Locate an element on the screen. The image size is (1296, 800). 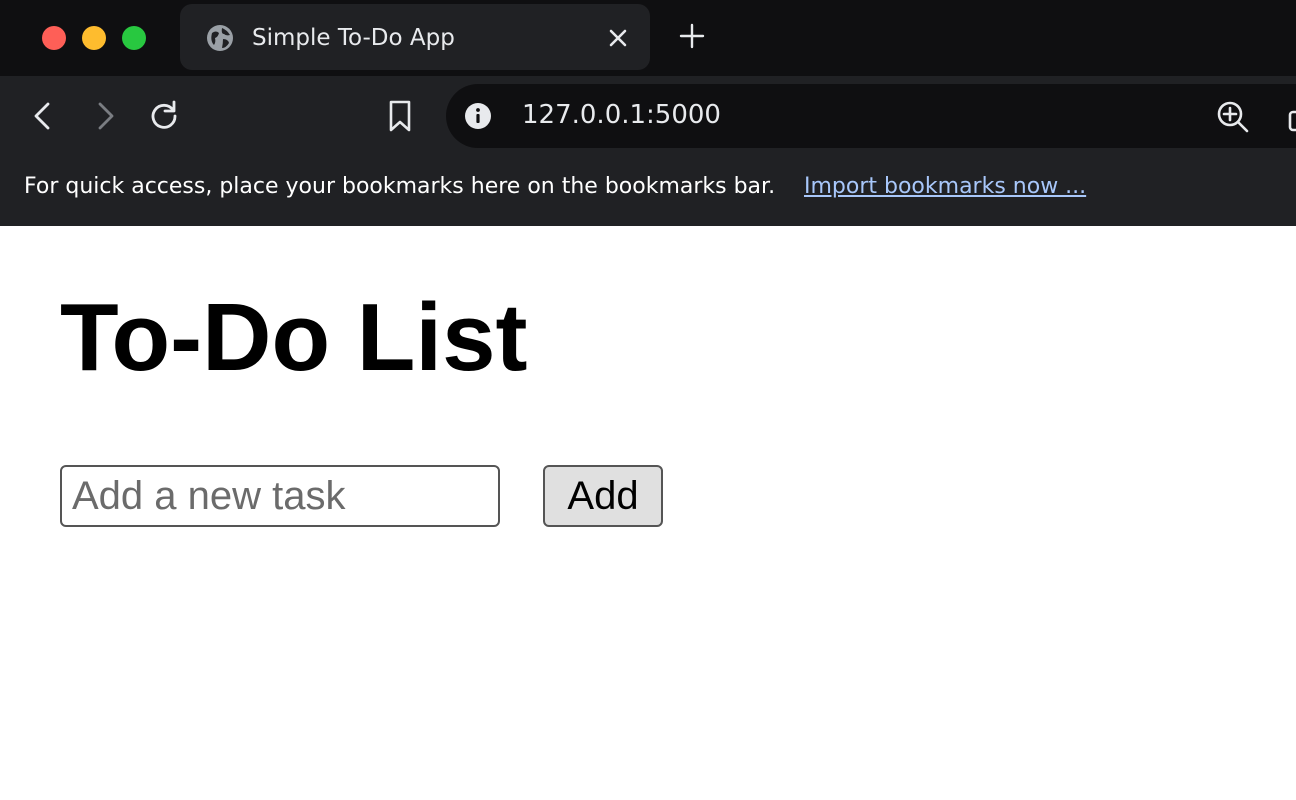
zoom-icon is located at coordinates (1233, 117).